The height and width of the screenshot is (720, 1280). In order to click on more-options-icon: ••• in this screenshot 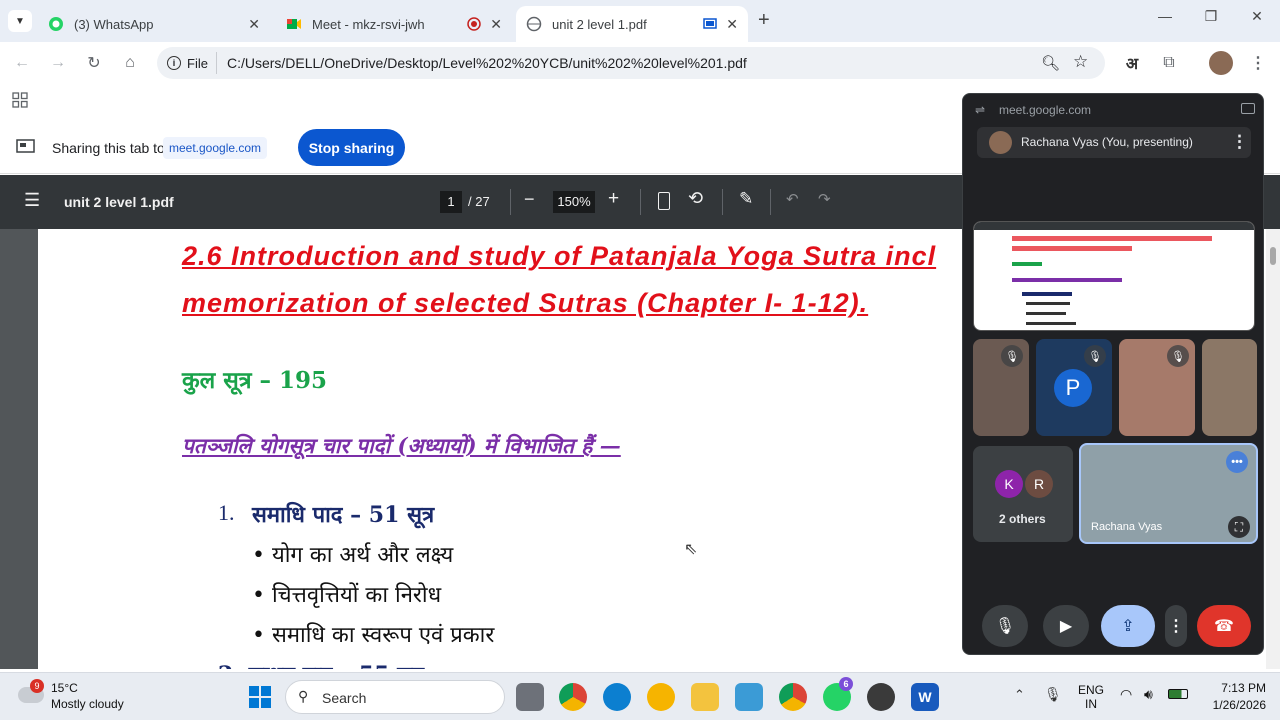, I will do `click(1237, 462)`.